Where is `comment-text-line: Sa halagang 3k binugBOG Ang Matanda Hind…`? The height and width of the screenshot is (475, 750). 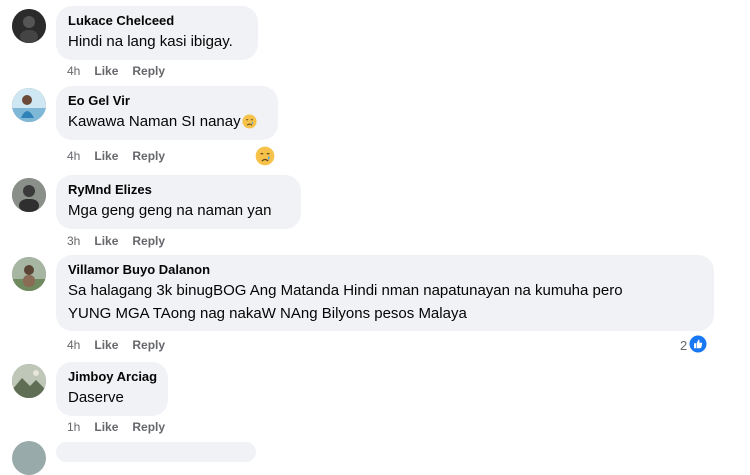 comment-text-line: Sa halagang 3k binugBOG Ang Matanda Hind… is located at coordinates (345, 290).